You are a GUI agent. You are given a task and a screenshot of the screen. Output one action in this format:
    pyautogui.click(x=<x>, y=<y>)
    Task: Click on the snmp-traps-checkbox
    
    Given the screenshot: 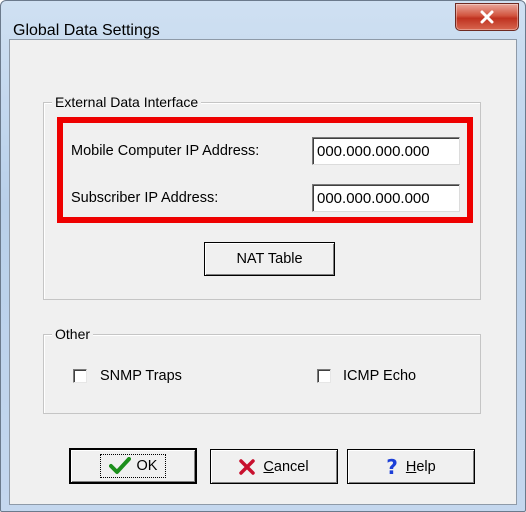 What is the action you would take?
    pyautogui.click(x=80, y=376)
    